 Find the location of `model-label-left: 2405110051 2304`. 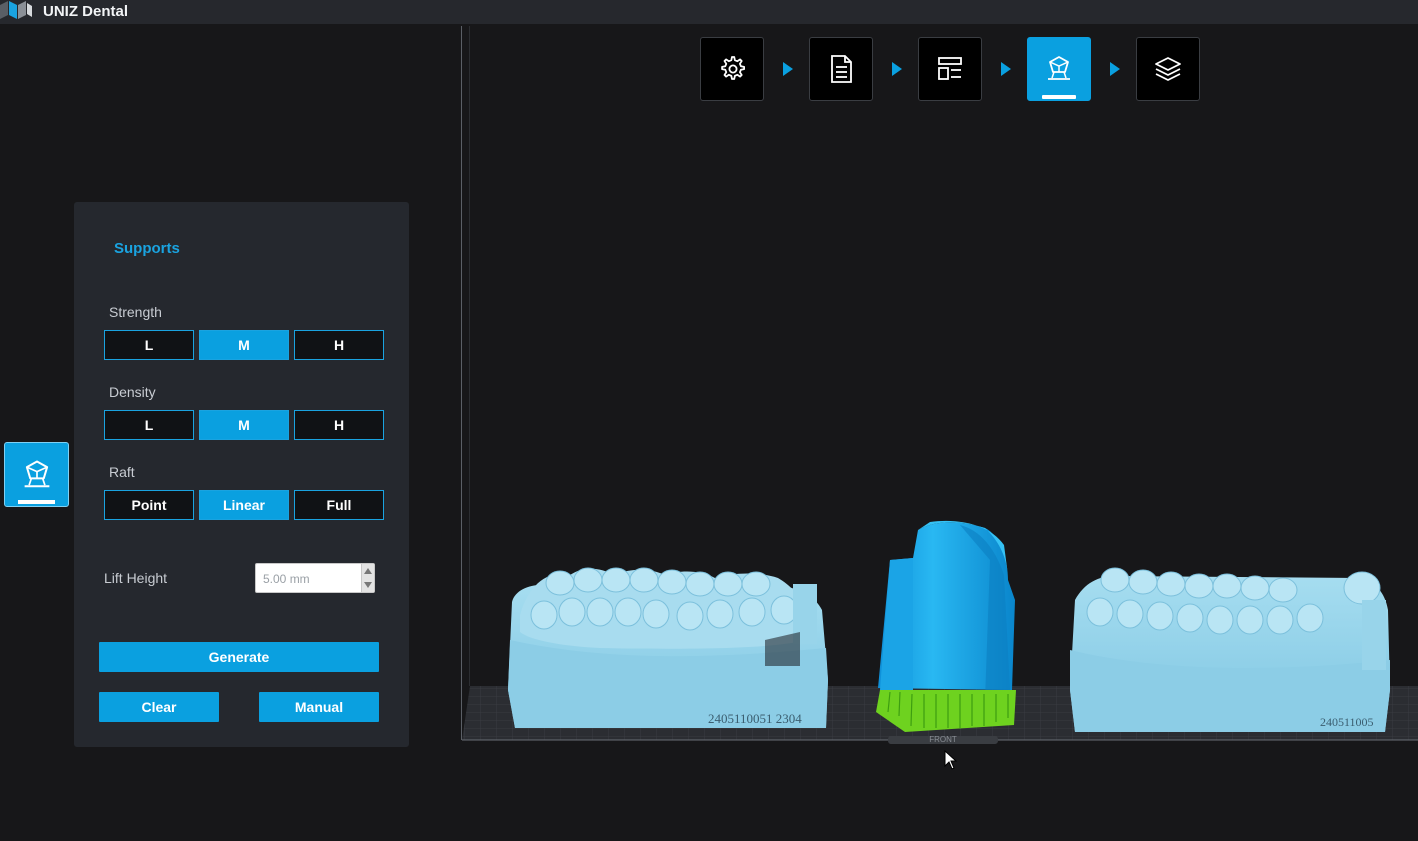

model-label-left: 2405110051 2304 is located at coordinates (755, 718).